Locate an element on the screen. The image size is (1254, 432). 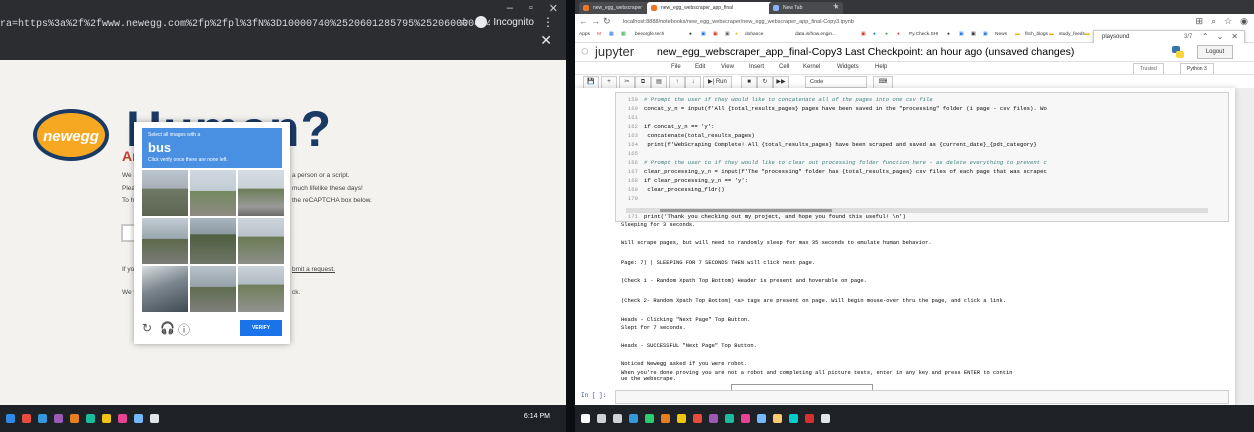
close-icon: ✕ is located at coordinates (553, 8).